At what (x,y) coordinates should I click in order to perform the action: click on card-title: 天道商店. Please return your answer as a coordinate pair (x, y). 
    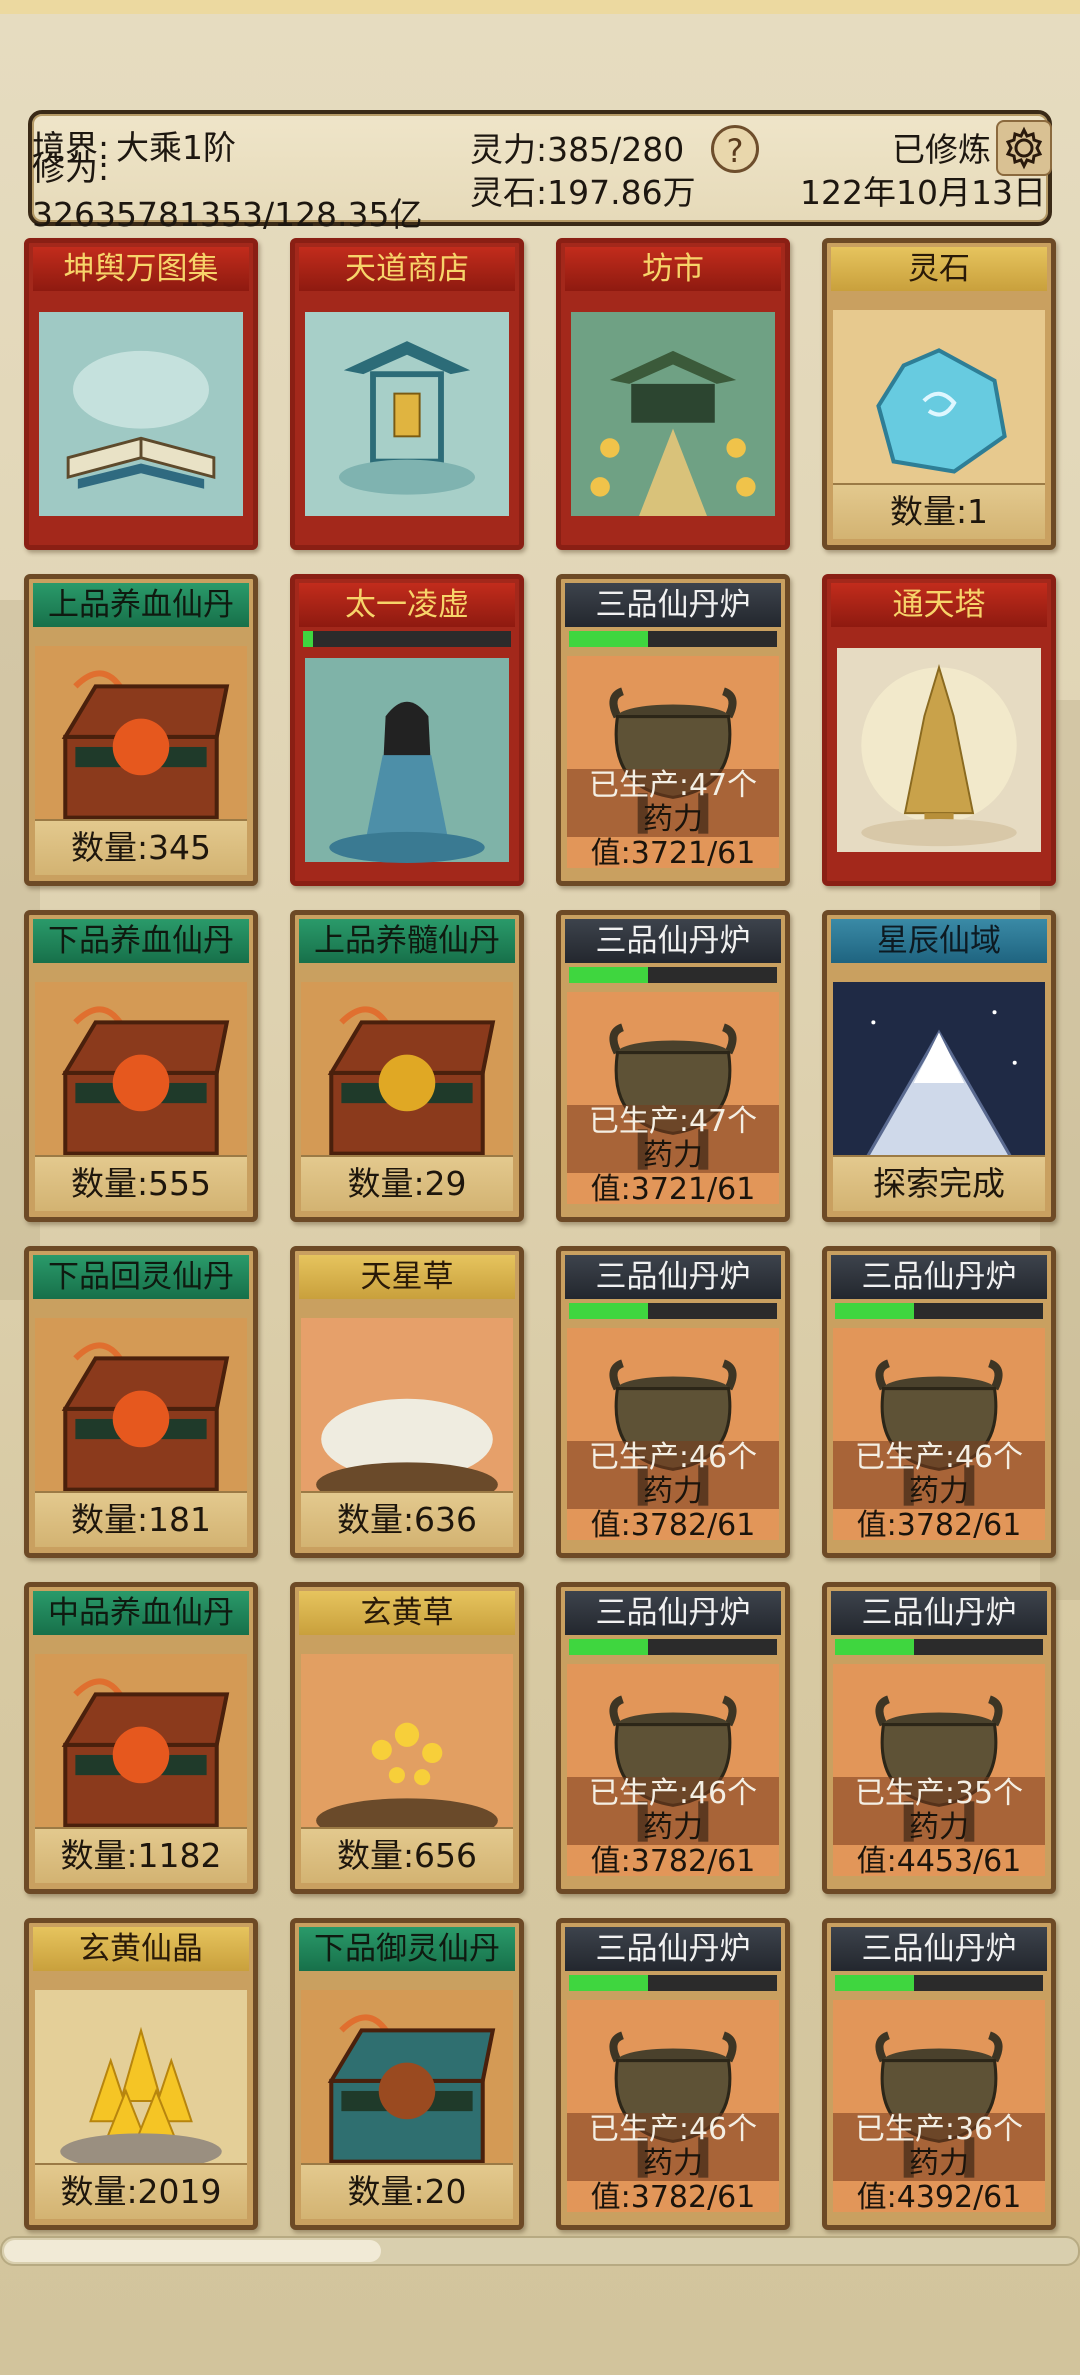
    Looking at the image, I should click on (407, 269).